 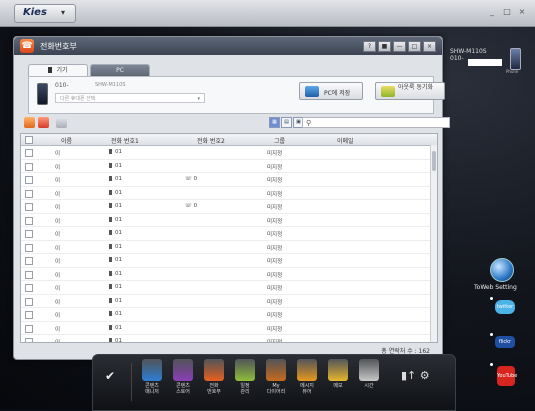 I want to click on scrollbar-thumb, so click(x=434, y=161).